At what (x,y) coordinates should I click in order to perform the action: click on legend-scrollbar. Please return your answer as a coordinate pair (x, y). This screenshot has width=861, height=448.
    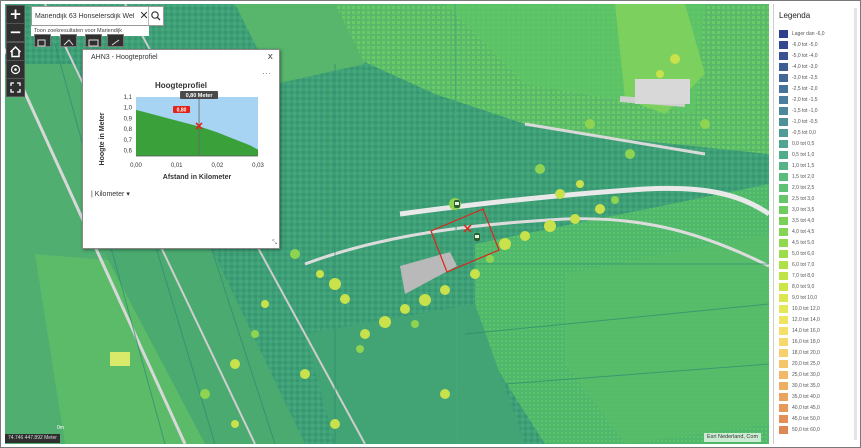
    Looking at the image, I should click on (855, 224).